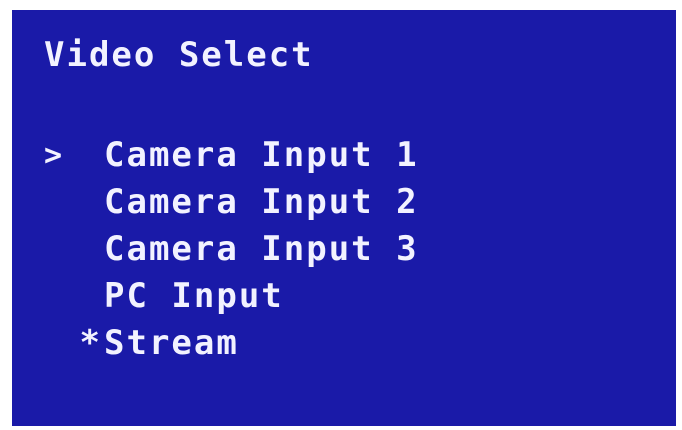 This screenshot has width=682, height=430. I want to click on selection-cursor-icon: >, so click(54, 155).